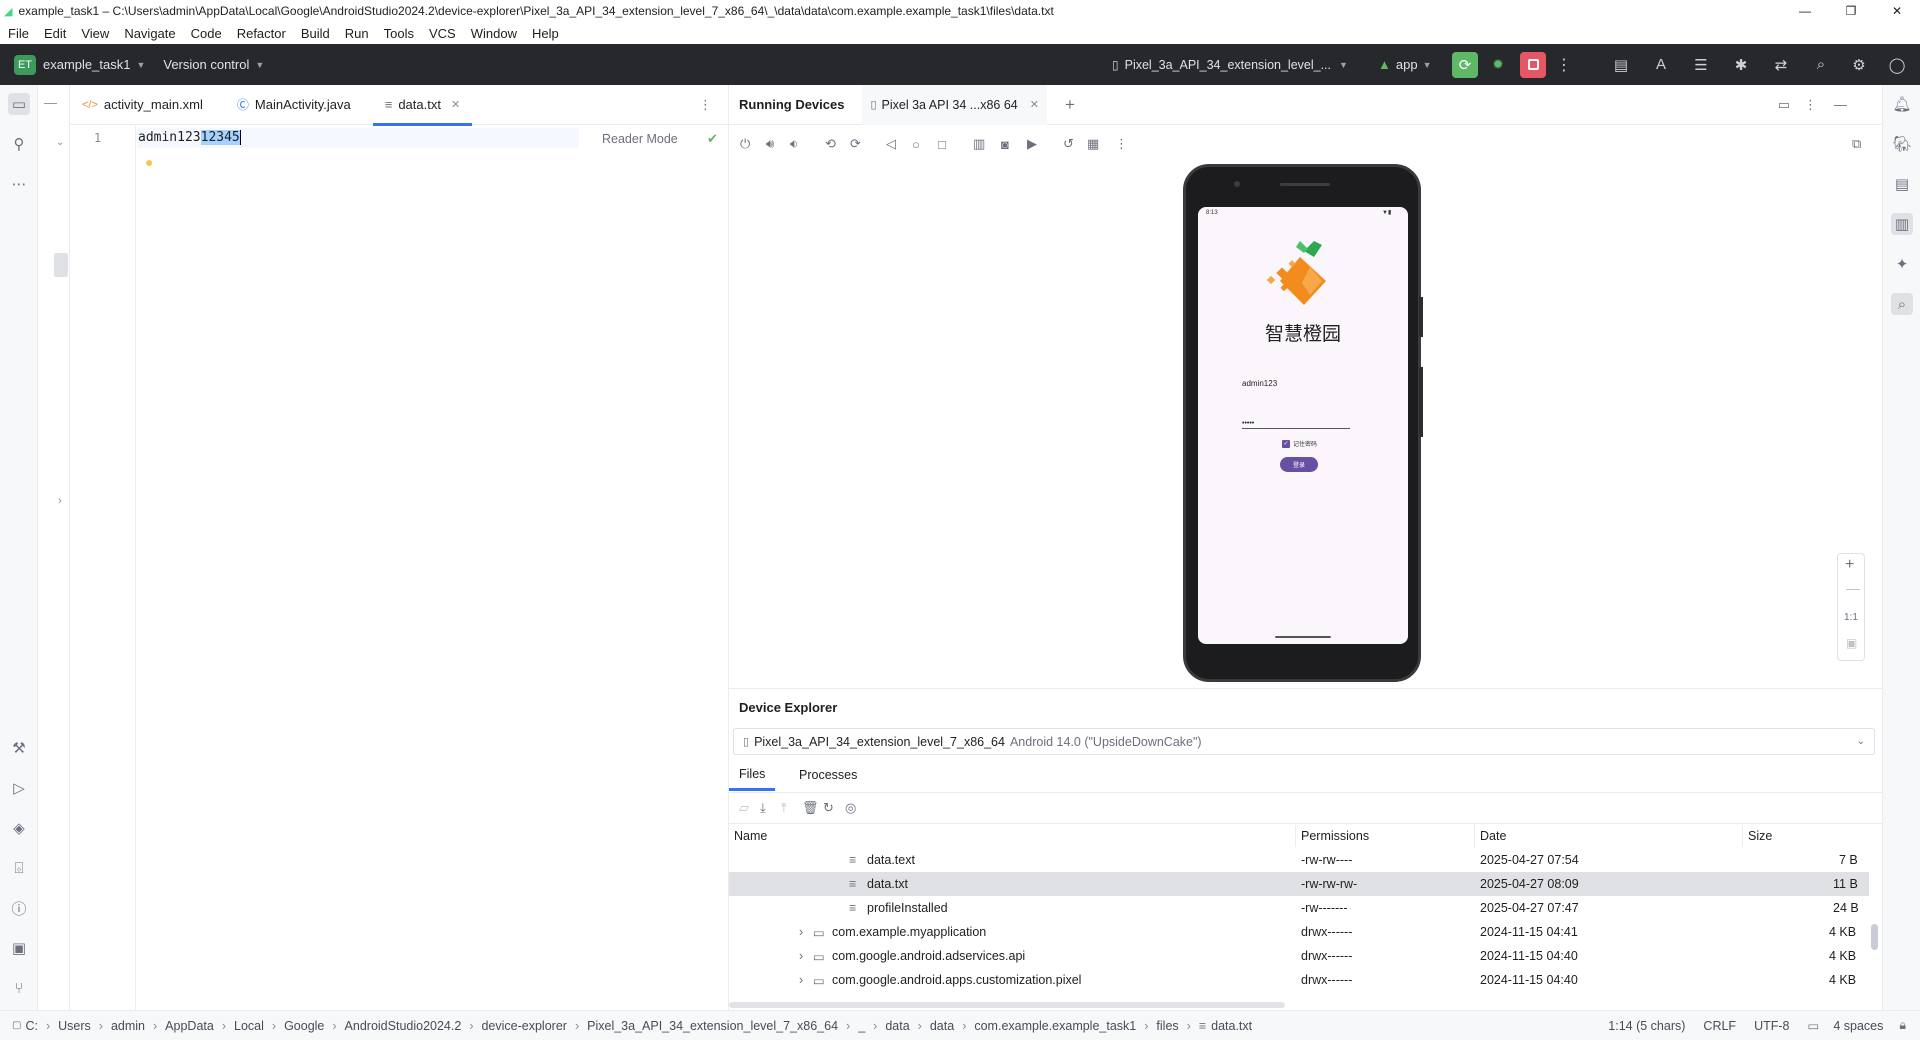 The image size is (1920, 1040). What do you see at coordinates (861, 1026) in the screenshot?
I see `breadcrumb-item: _` at bounding box center [861, 1026].